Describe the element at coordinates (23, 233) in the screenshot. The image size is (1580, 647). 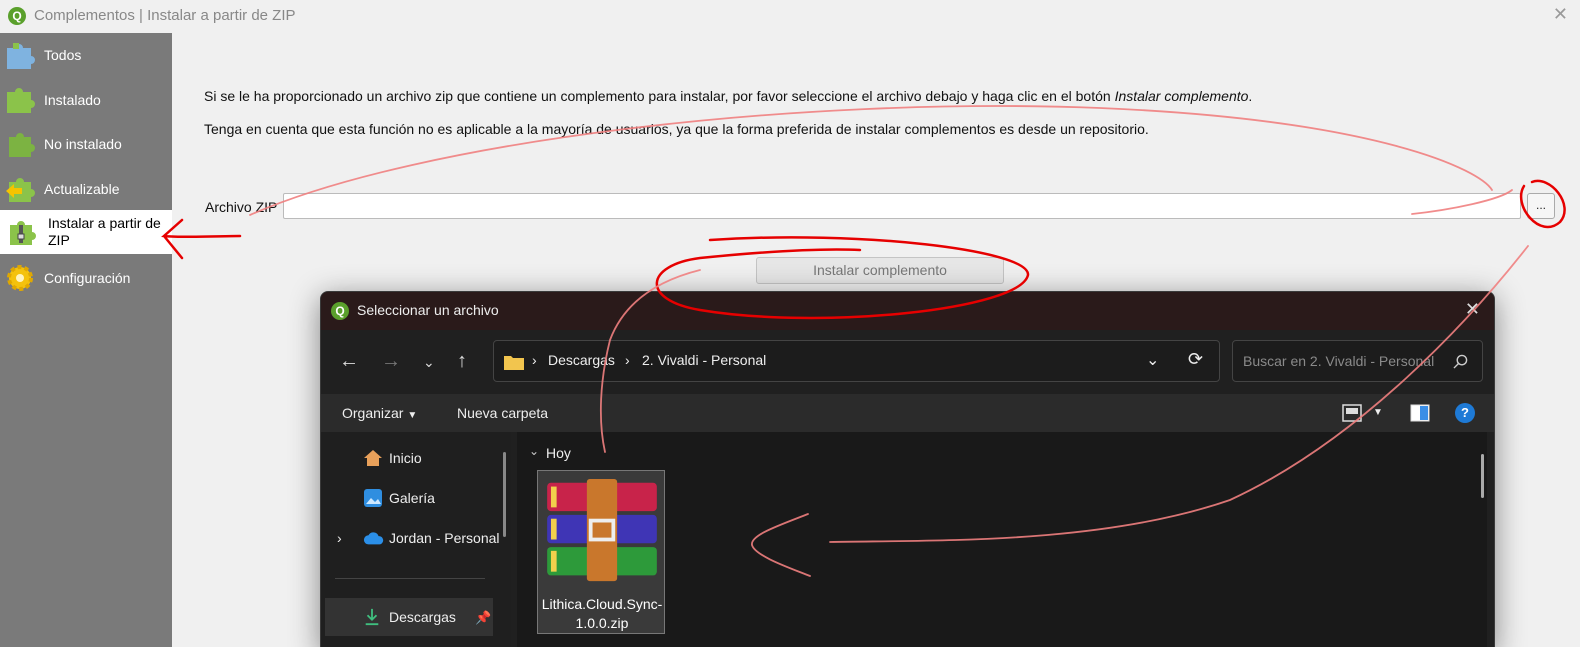
I see `puzzle-zip-icon` at that location.